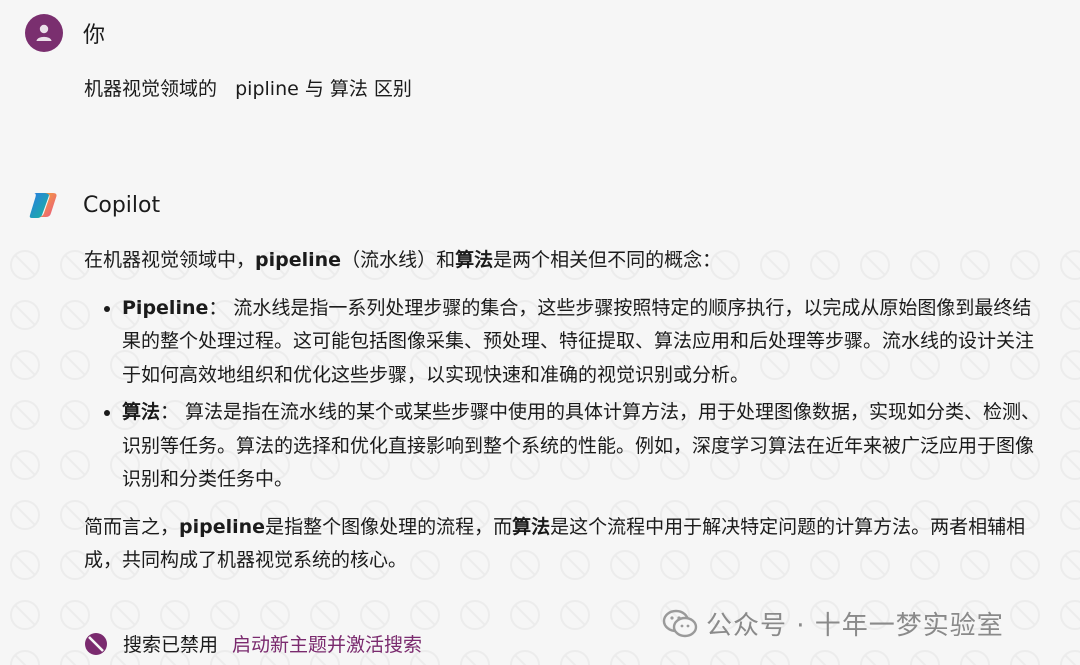 Image resolution: width=1080 pixels, height=665 pixels. Describe the element at coordinates (65, 33) in the screenshot. I see `user-message-header: 你` at that location.